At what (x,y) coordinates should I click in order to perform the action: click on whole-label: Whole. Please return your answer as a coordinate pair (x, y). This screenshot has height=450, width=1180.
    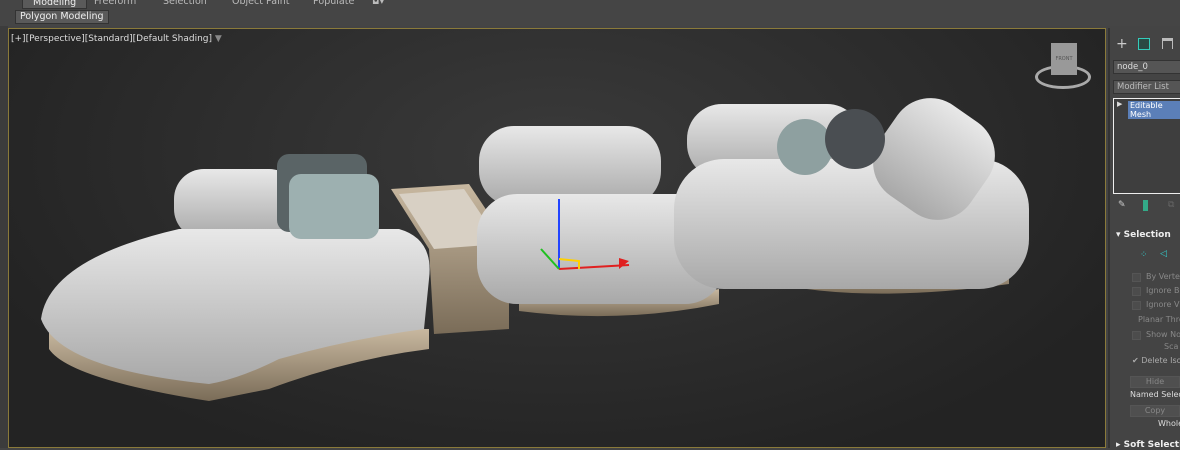
    Looking at the image, I should click on (1169, 423).